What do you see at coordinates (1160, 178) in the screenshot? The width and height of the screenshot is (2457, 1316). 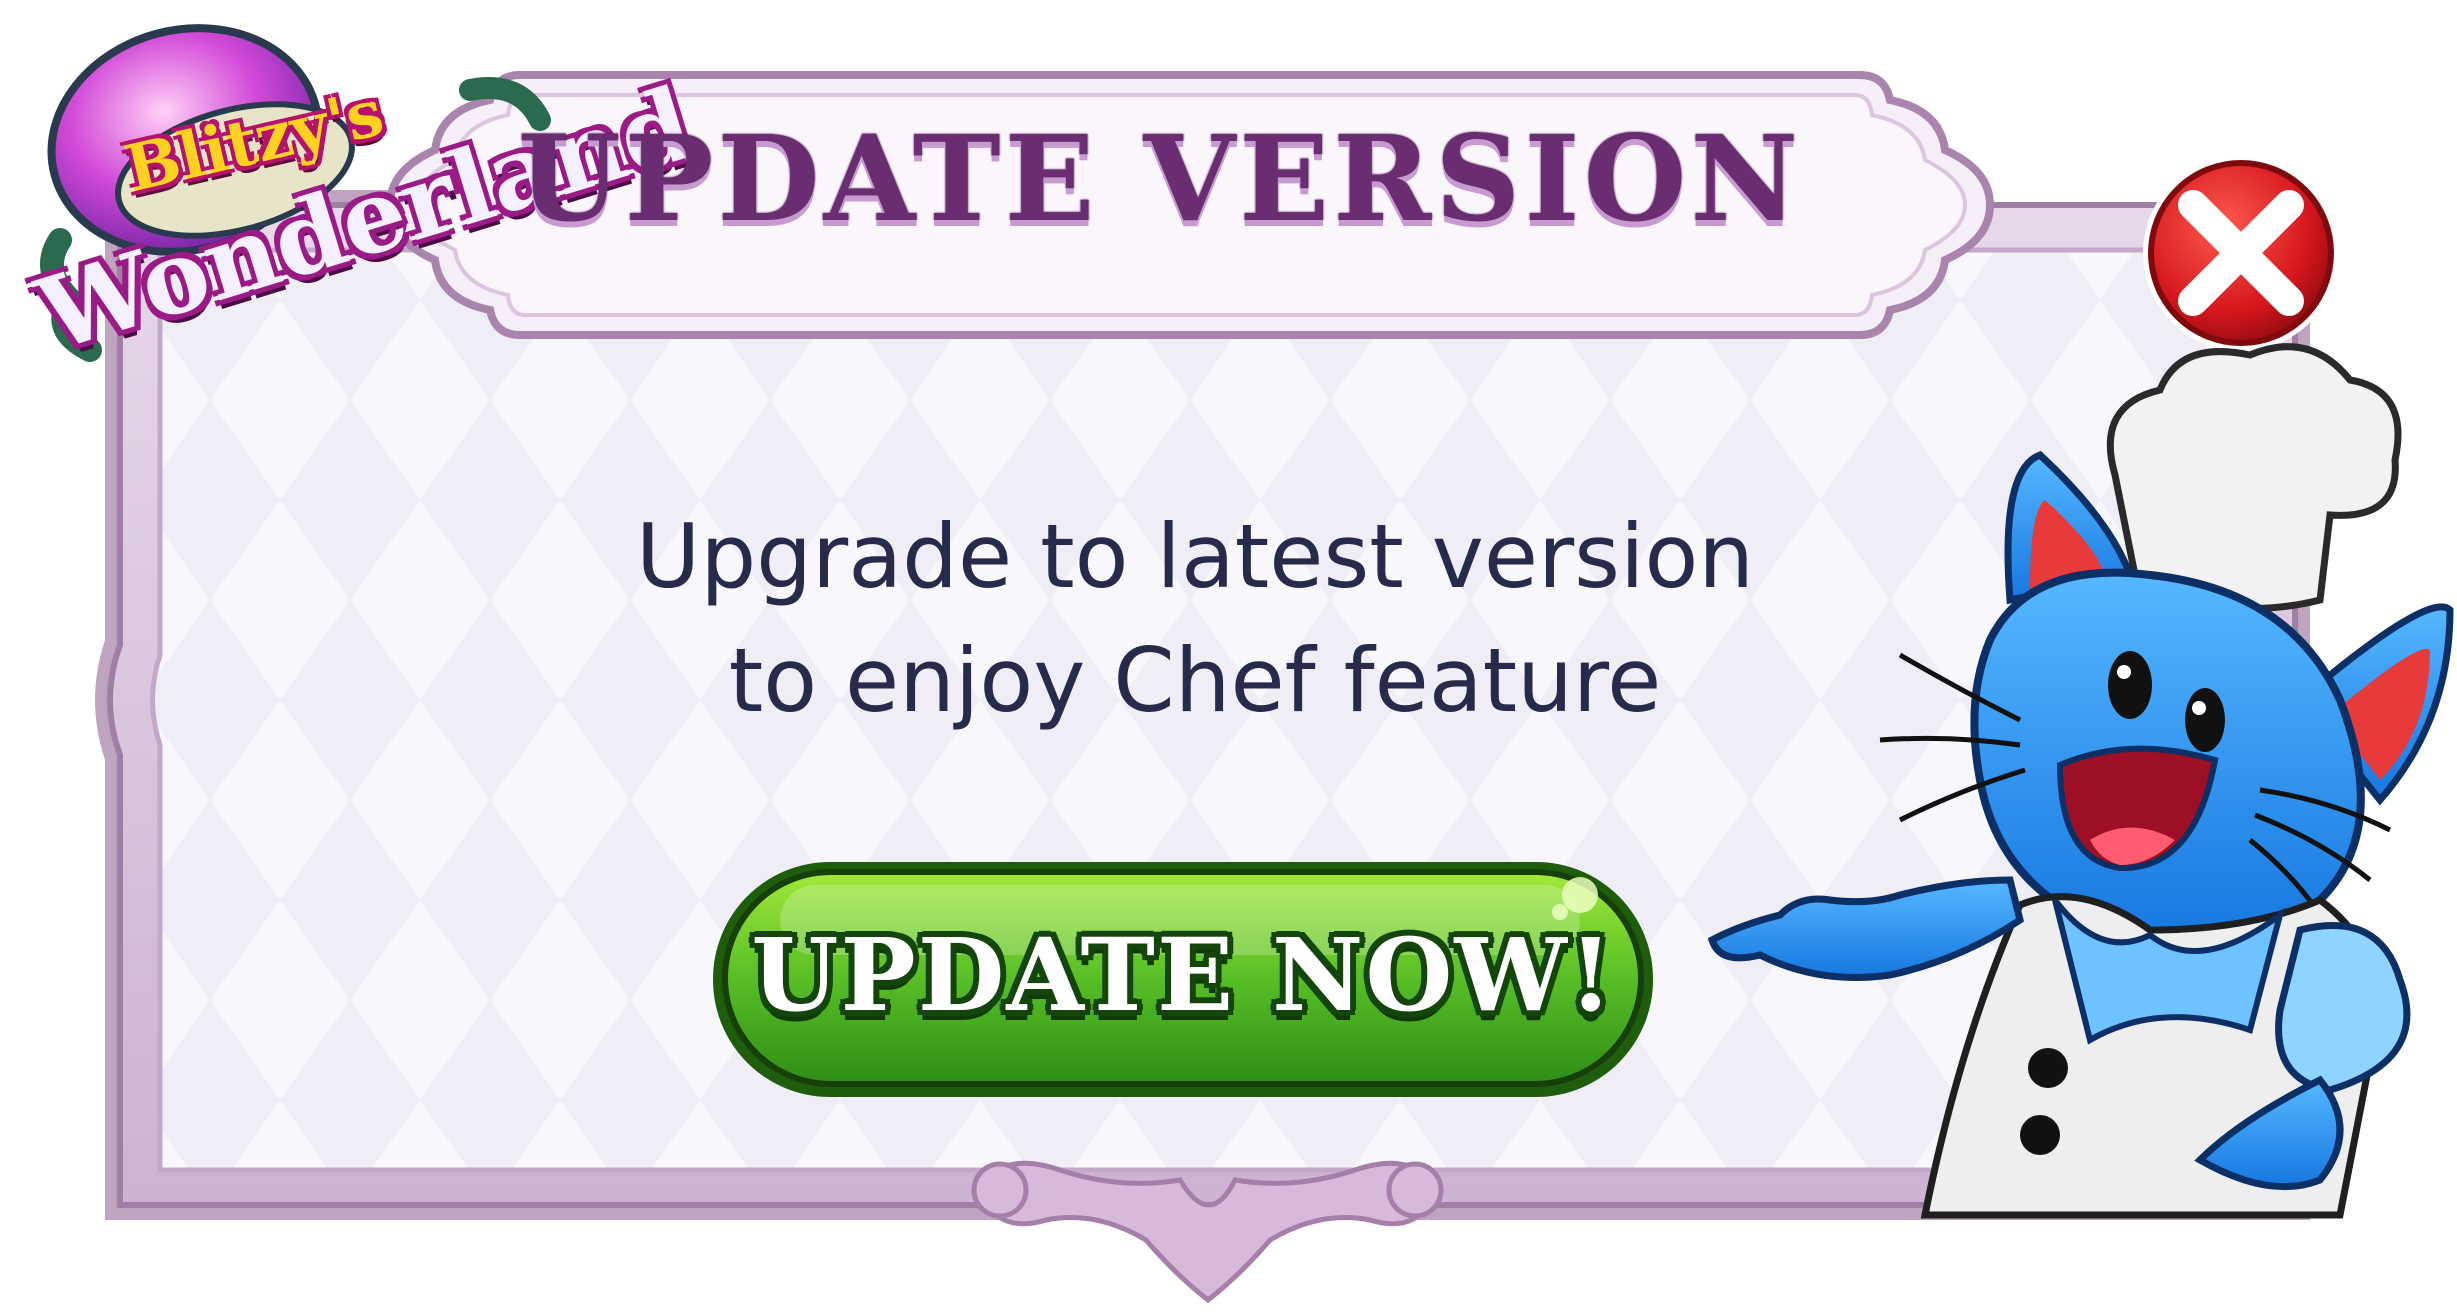 I see `dialog-title: UPDATE VERSION` at bounding box center [1160, 178].